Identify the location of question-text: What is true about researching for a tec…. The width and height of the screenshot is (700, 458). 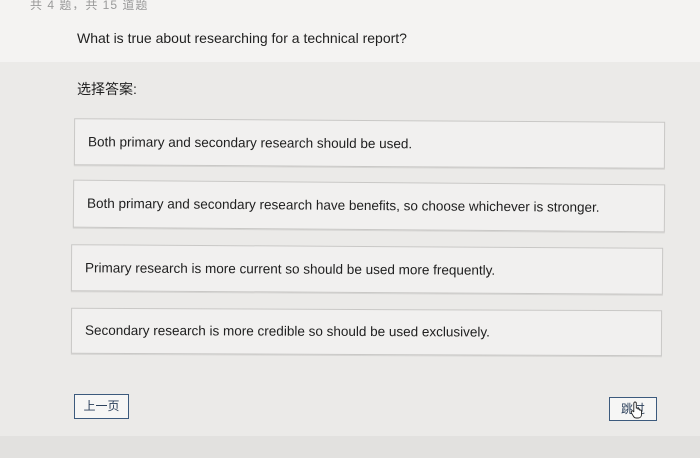
(242, 38).